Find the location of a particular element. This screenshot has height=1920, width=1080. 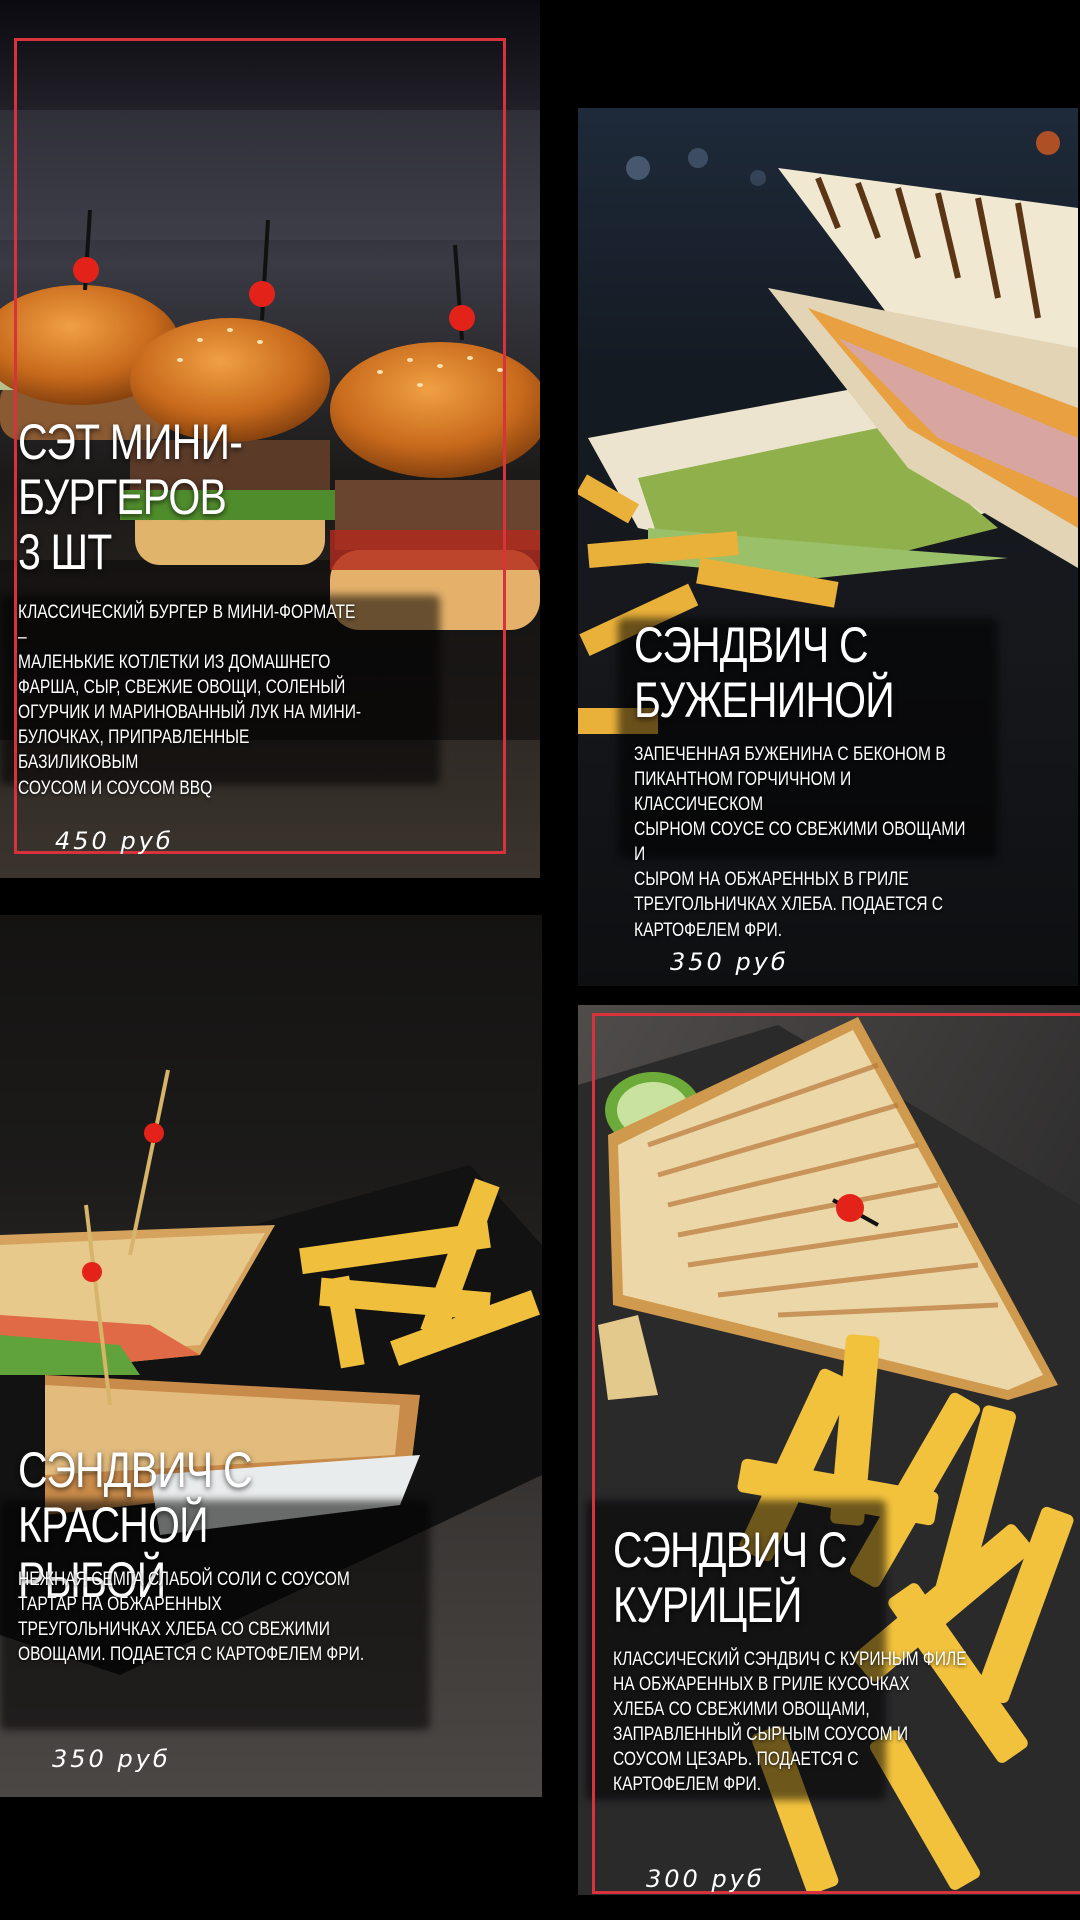

item-price: 450 руб is located at coordinates (114, 841).